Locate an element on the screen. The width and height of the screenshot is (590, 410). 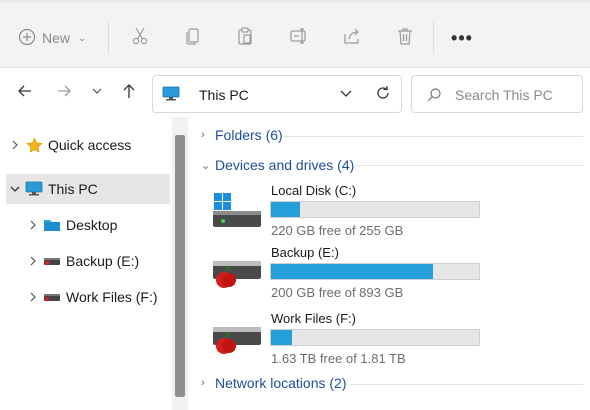
more-icon: ••• is located at coordinates (462, 37).